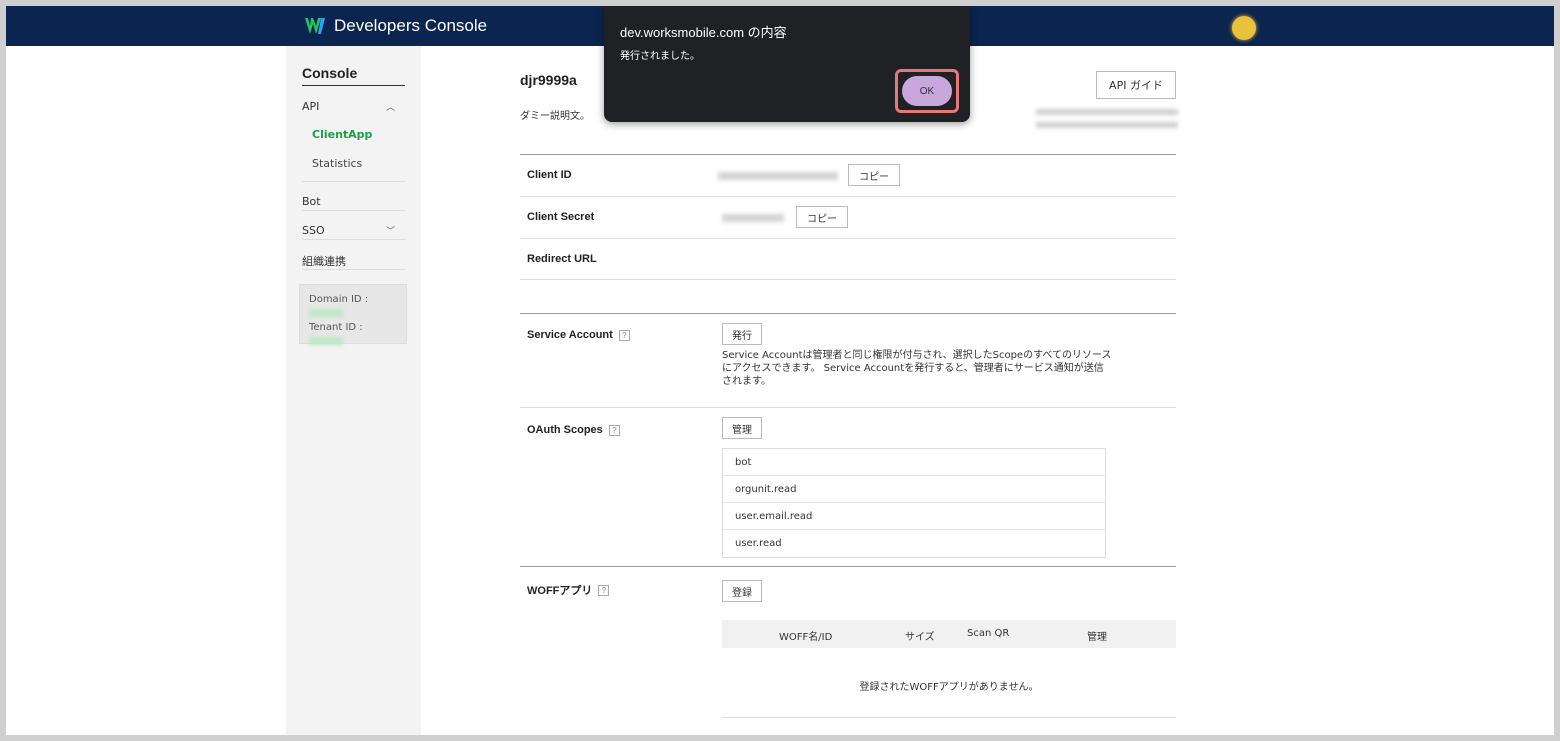 The image size is (1560, 741). Describe the element at coordinates (578, 335) in the screenshot. I see `service-account-label: Service Account ?` at that location.